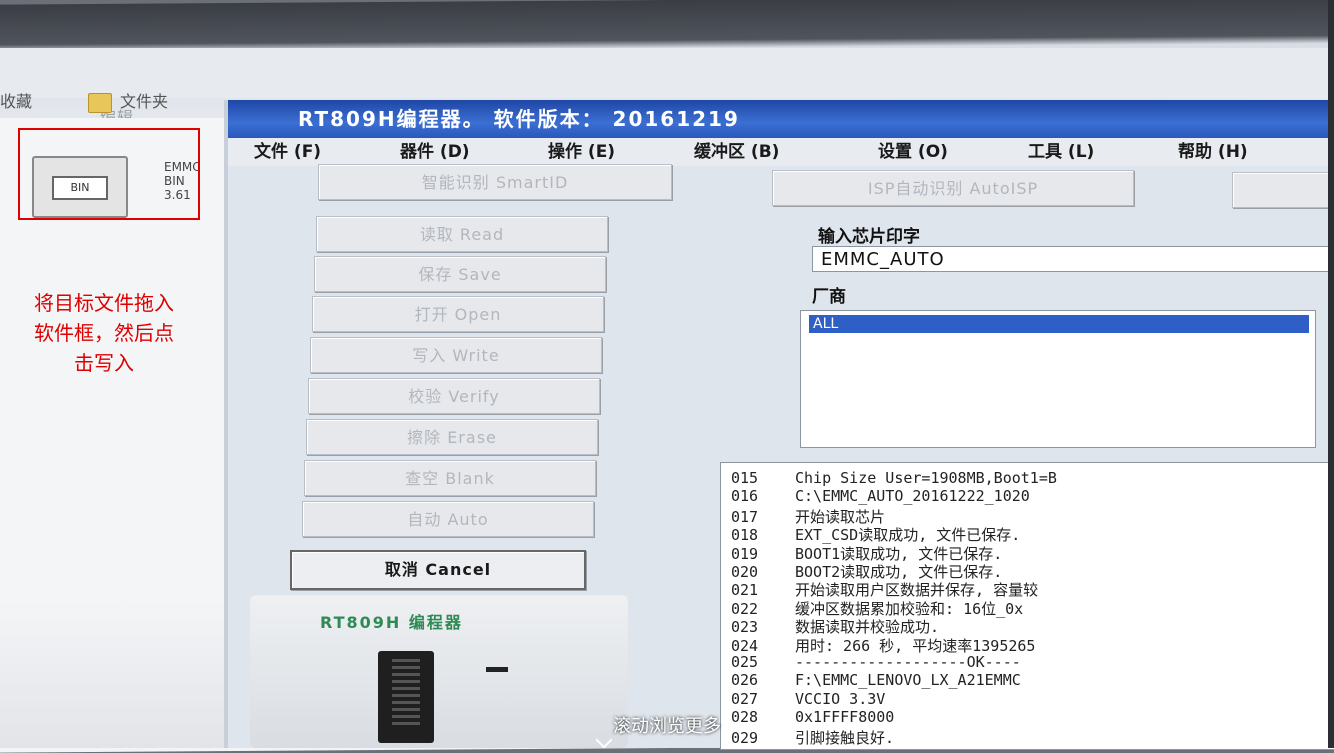 This screenshot has width=1334, height=753. What do you see at coordinates (745, 662) in the screenshot?
I see `log-row-number: 025` at bounding box center [745, 662].